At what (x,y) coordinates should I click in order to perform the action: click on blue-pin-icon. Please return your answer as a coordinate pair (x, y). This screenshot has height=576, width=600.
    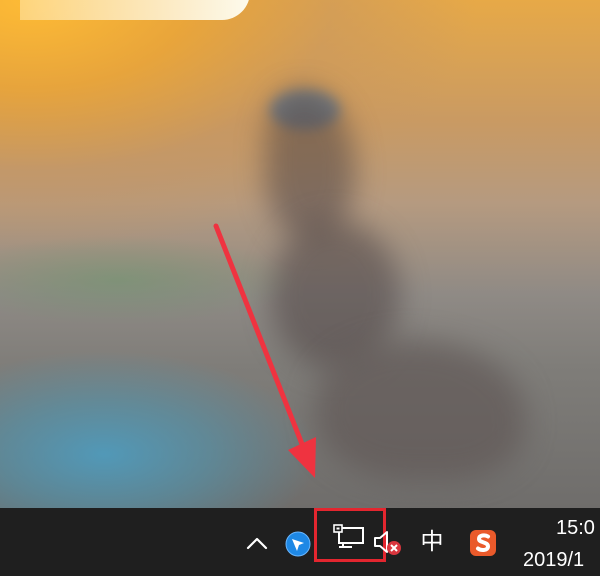
    Looking at the image, I should click on (298, 544).